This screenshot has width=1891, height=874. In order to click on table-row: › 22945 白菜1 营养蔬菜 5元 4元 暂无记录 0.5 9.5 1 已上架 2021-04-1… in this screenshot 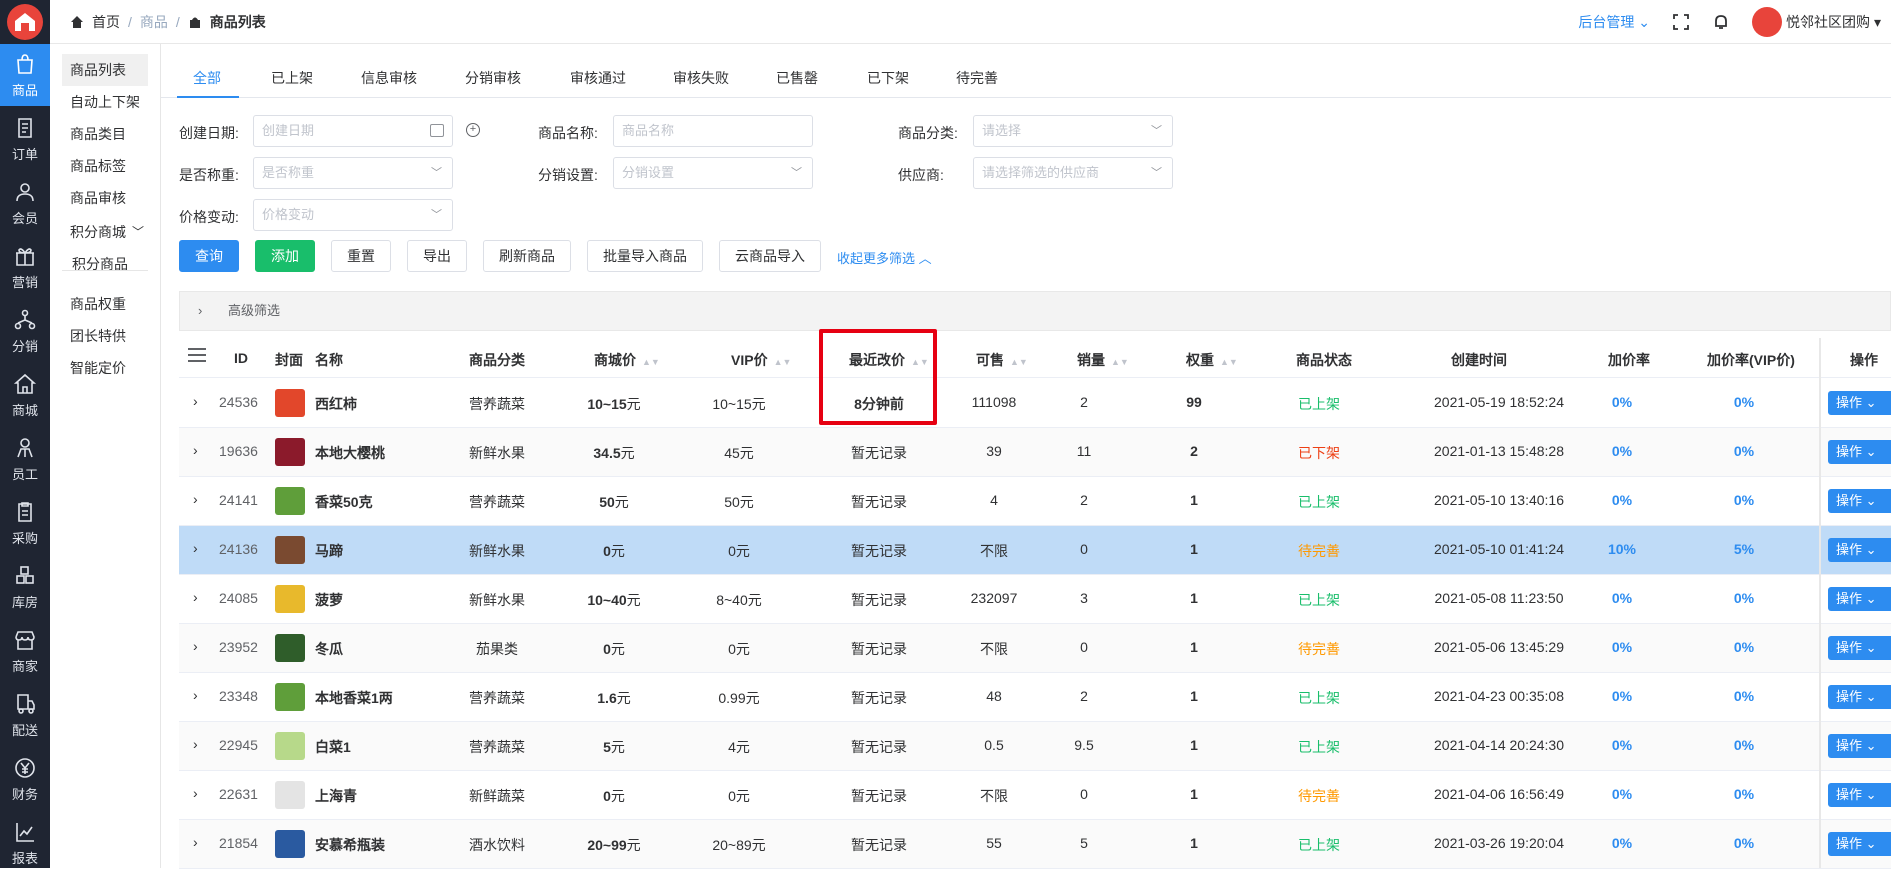, I will do `click(1035, 746)`.